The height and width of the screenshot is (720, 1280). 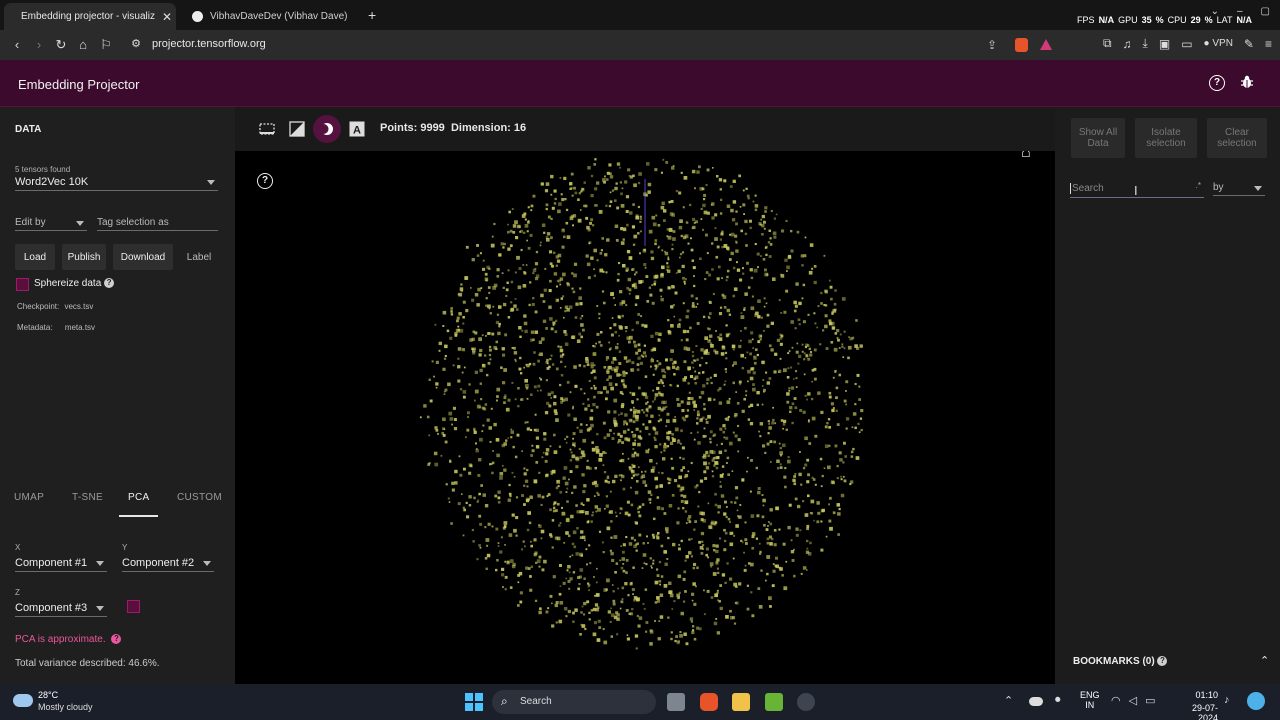 I want to click on sidebar-icon: ▣, so click(x=1164, y=44).